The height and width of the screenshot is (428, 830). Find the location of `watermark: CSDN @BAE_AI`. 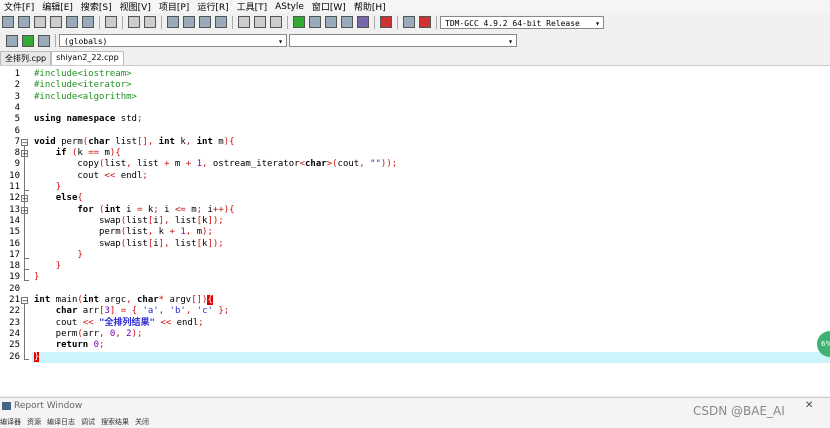

watermark: CSDN @BAE_AI is located at coordinates (739, 411).